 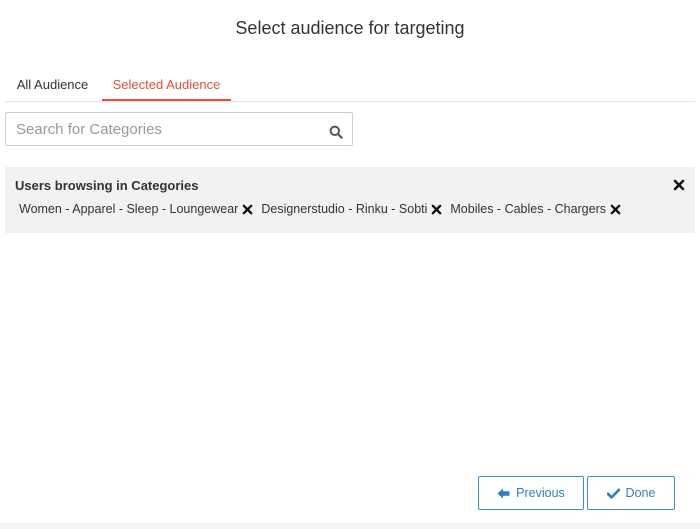 What do you see at coordinates (640, 493) in the screenshot?
I see `done-button-label: Done` at bounding box center [640, 493].